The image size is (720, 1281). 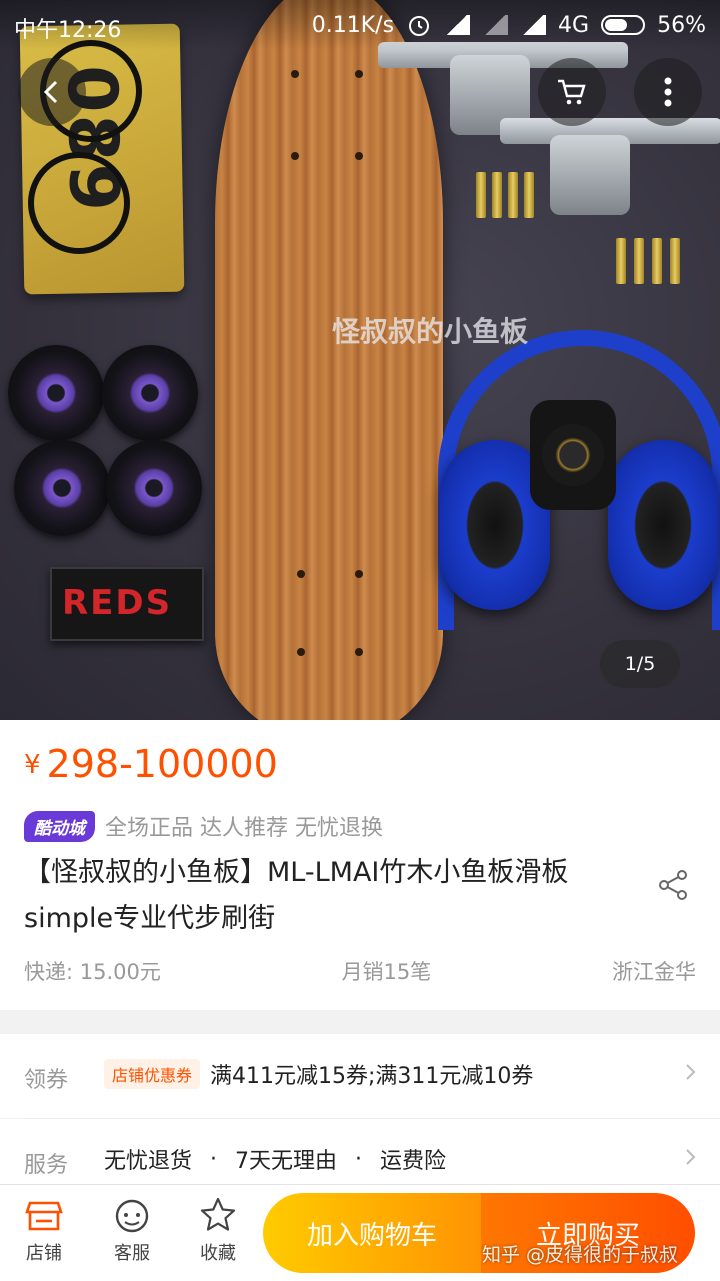 I want to click on status-bar: 中午12:26 0.11K/s 4G 56%, so click(x=360, y=25).